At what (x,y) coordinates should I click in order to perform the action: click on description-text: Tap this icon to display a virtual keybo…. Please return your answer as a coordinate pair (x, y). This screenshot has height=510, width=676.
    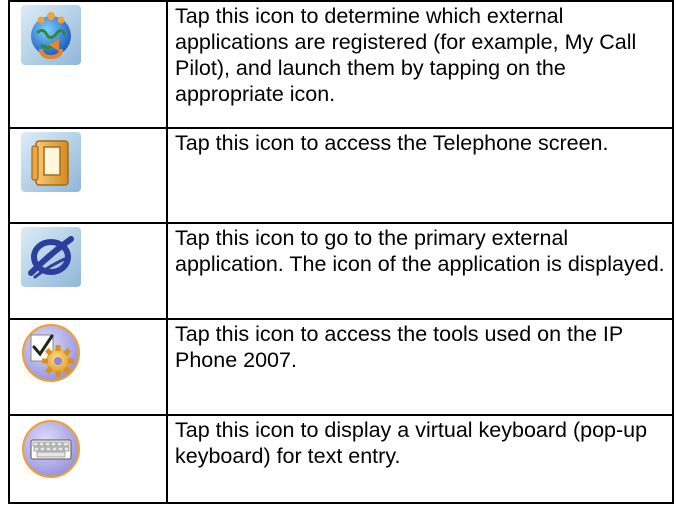
    Looking at the image, I should click on (420, 459).